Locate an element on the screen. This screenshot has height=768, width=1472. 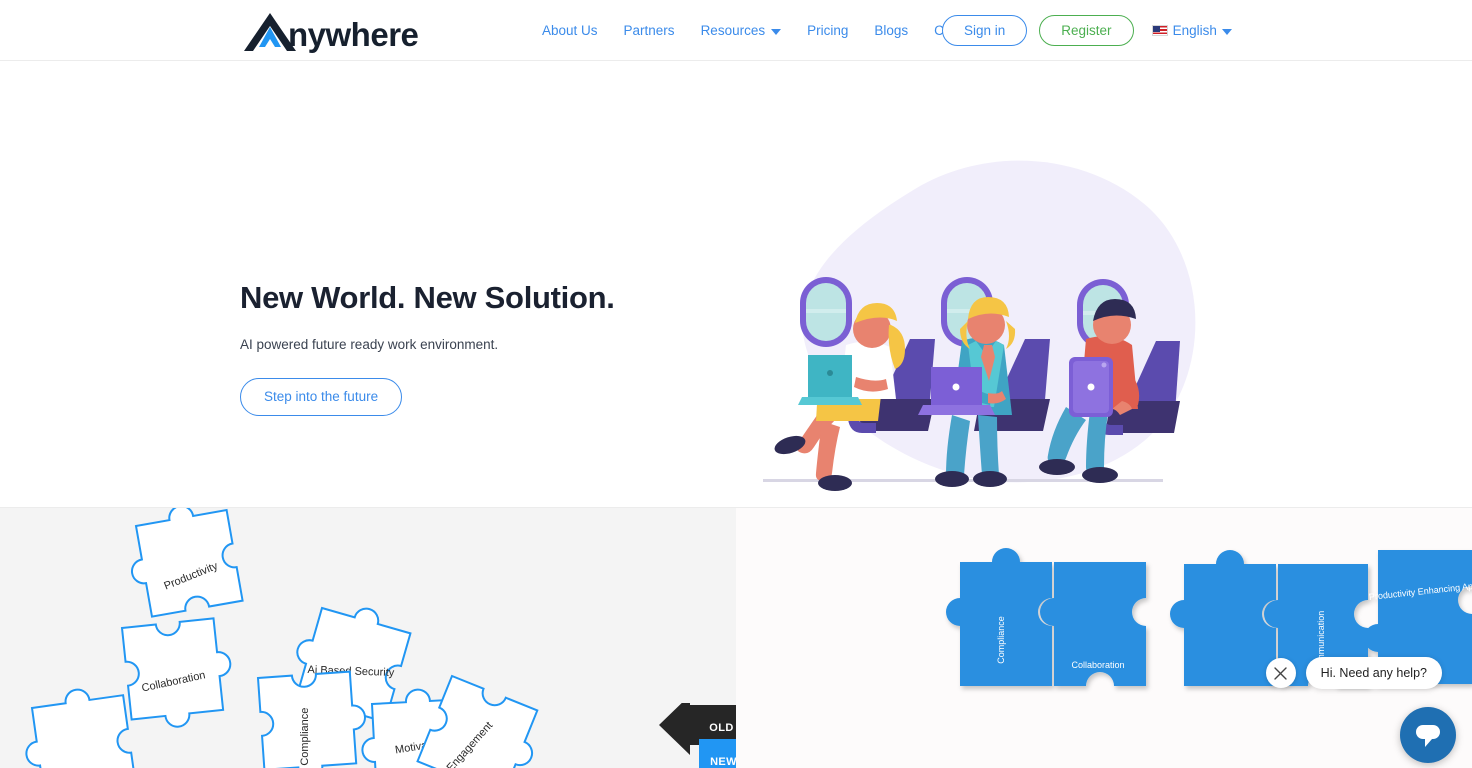
site-logo: nywhere is located at coordinates (331, 30).